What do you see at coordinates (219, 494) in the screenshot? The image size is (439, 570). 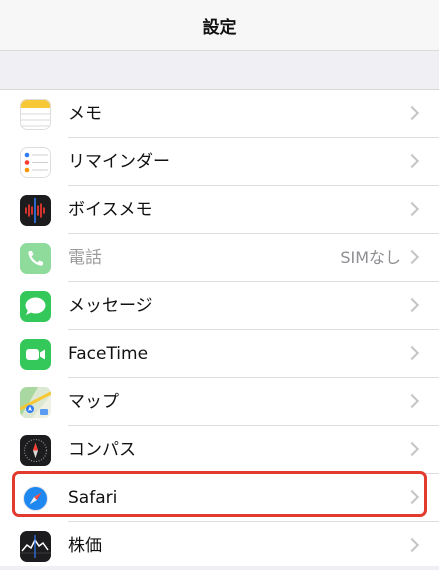 I see `safari-highlight-box` at bounding box center [219, 494].